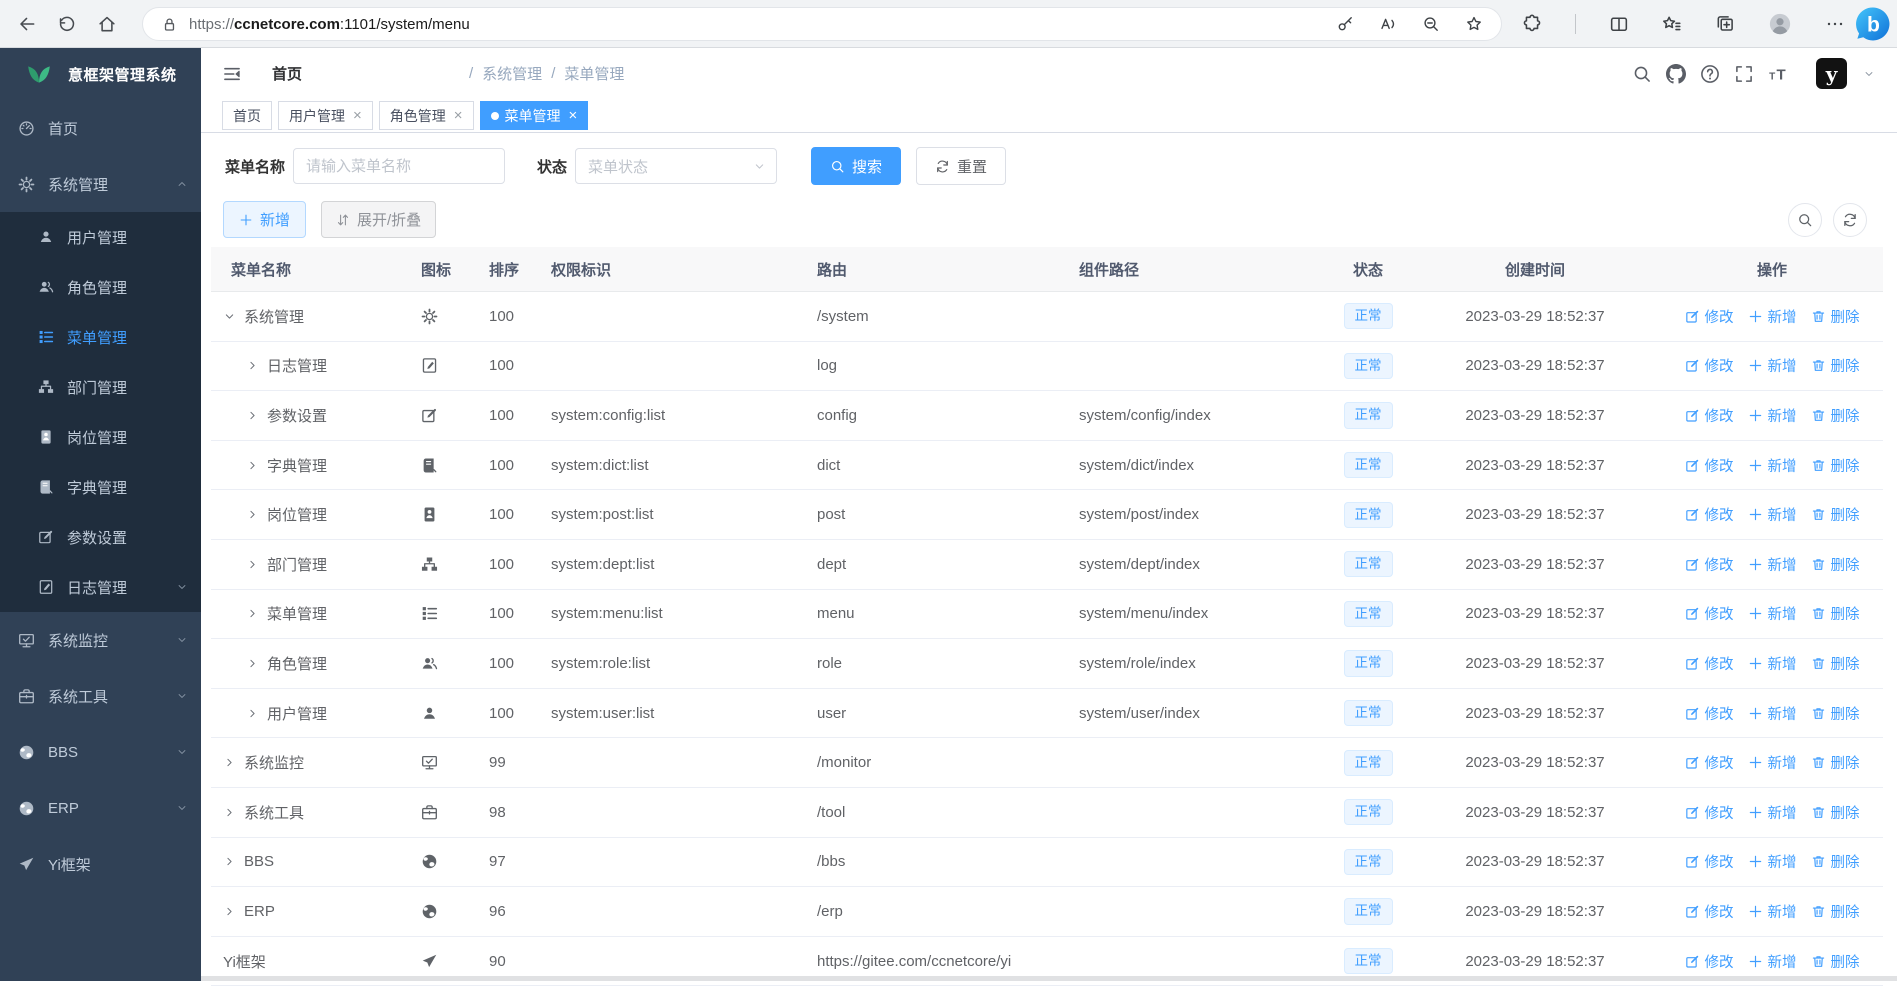 The height and width of the screenshot is (986, 1897). Describe the element at coordinates (1869, 74) in the screenshot. I see `avatar-caret-icon` at that location.